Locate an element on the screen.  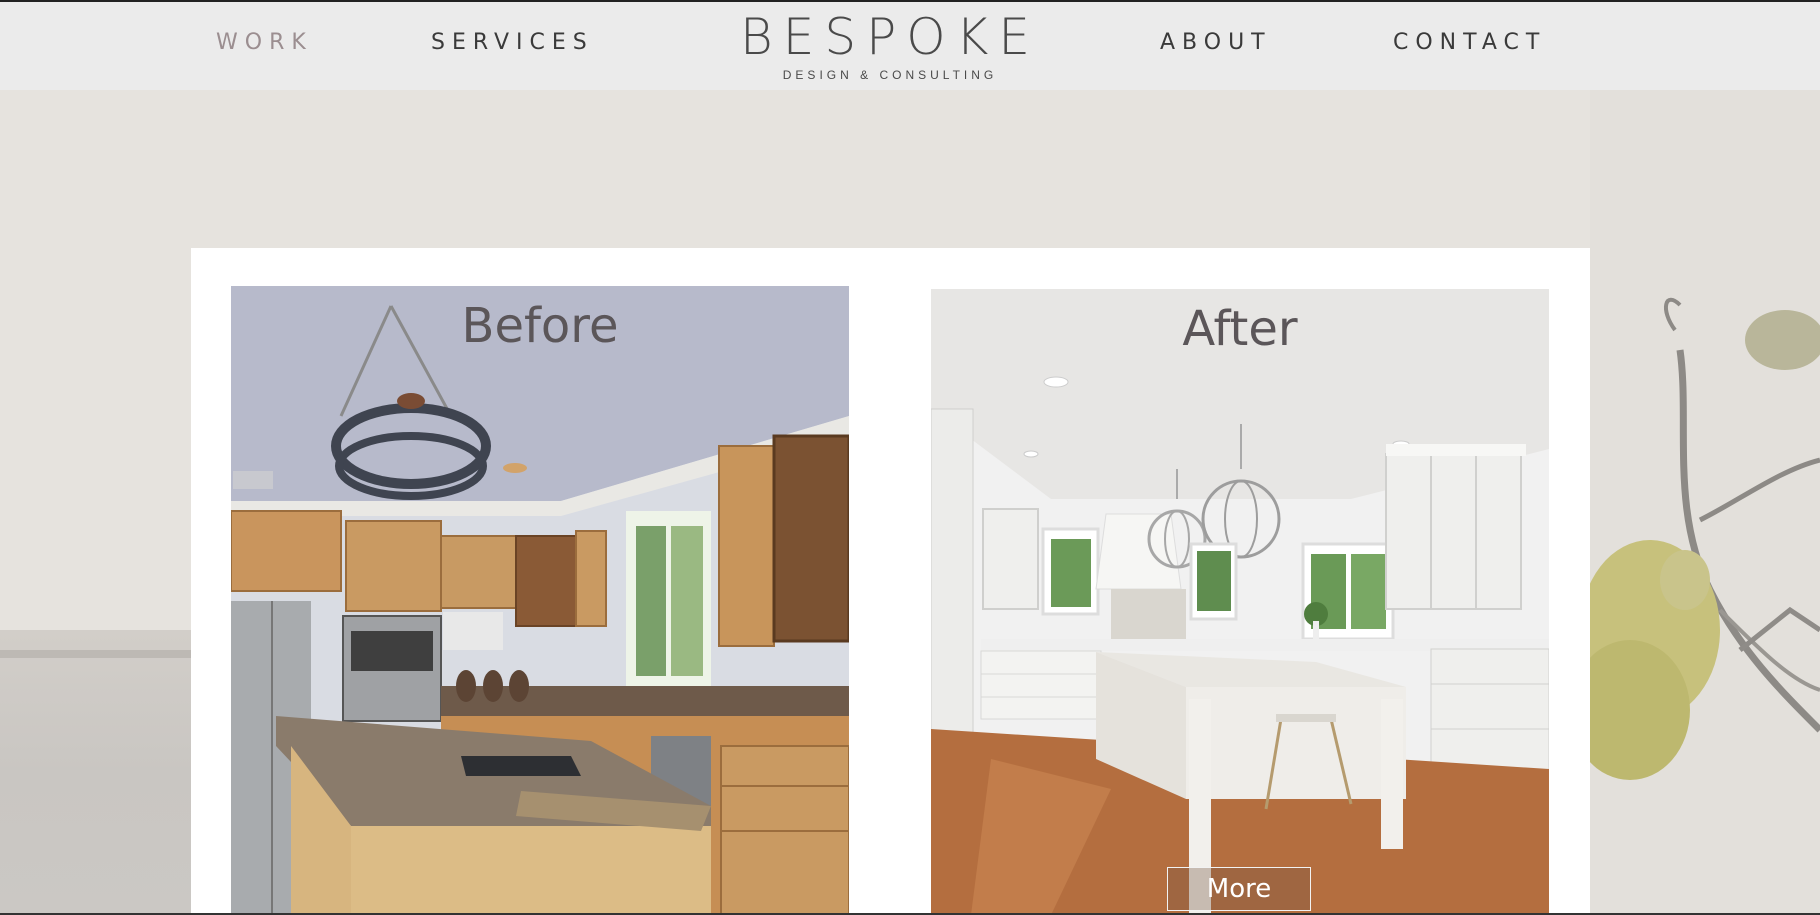
logo-tagline: DESIGN & CONSULTING is located at coordinates (890, 75).